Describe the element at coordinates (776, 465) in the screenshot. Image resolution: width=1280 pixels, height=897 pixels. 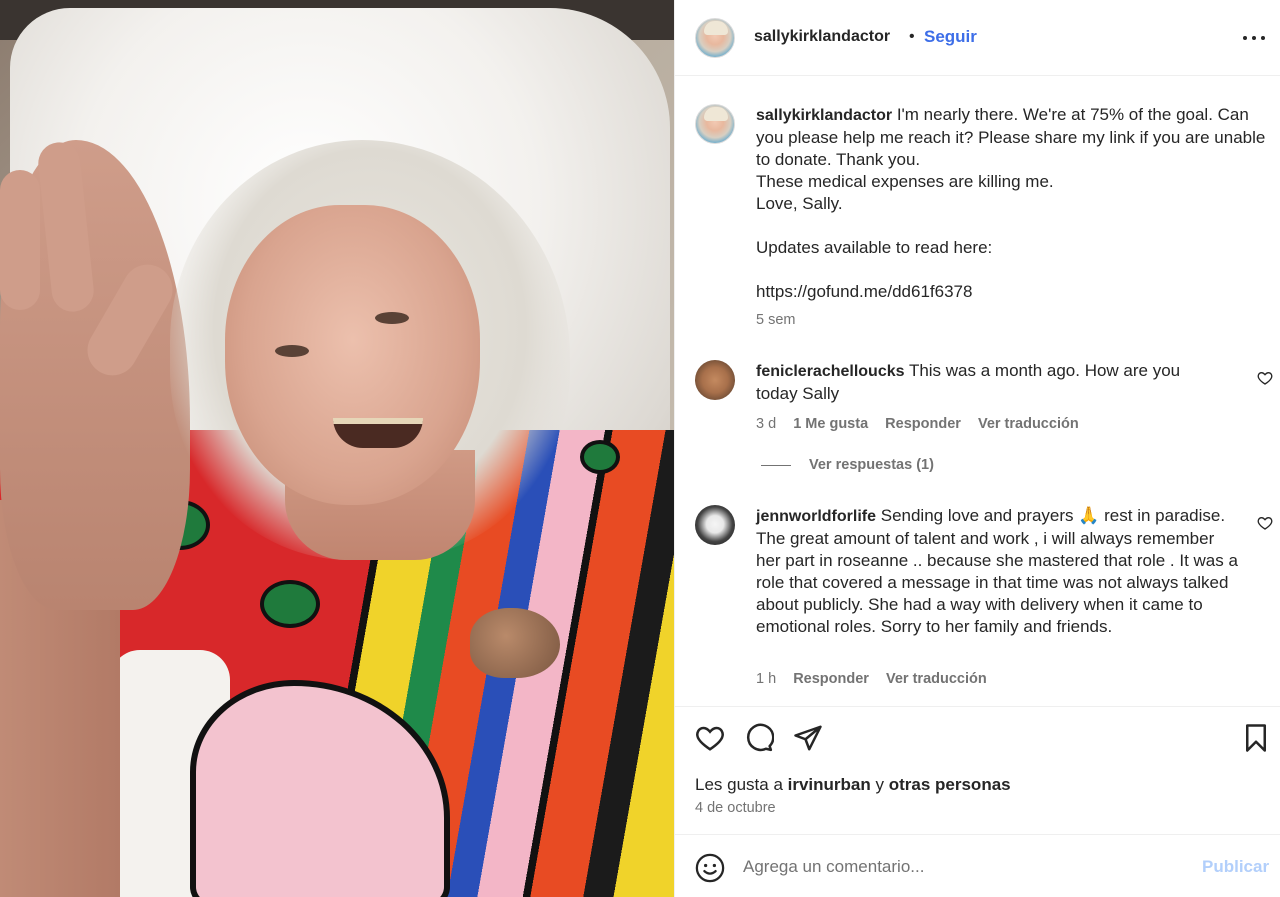
I see `replies-line` at that location.